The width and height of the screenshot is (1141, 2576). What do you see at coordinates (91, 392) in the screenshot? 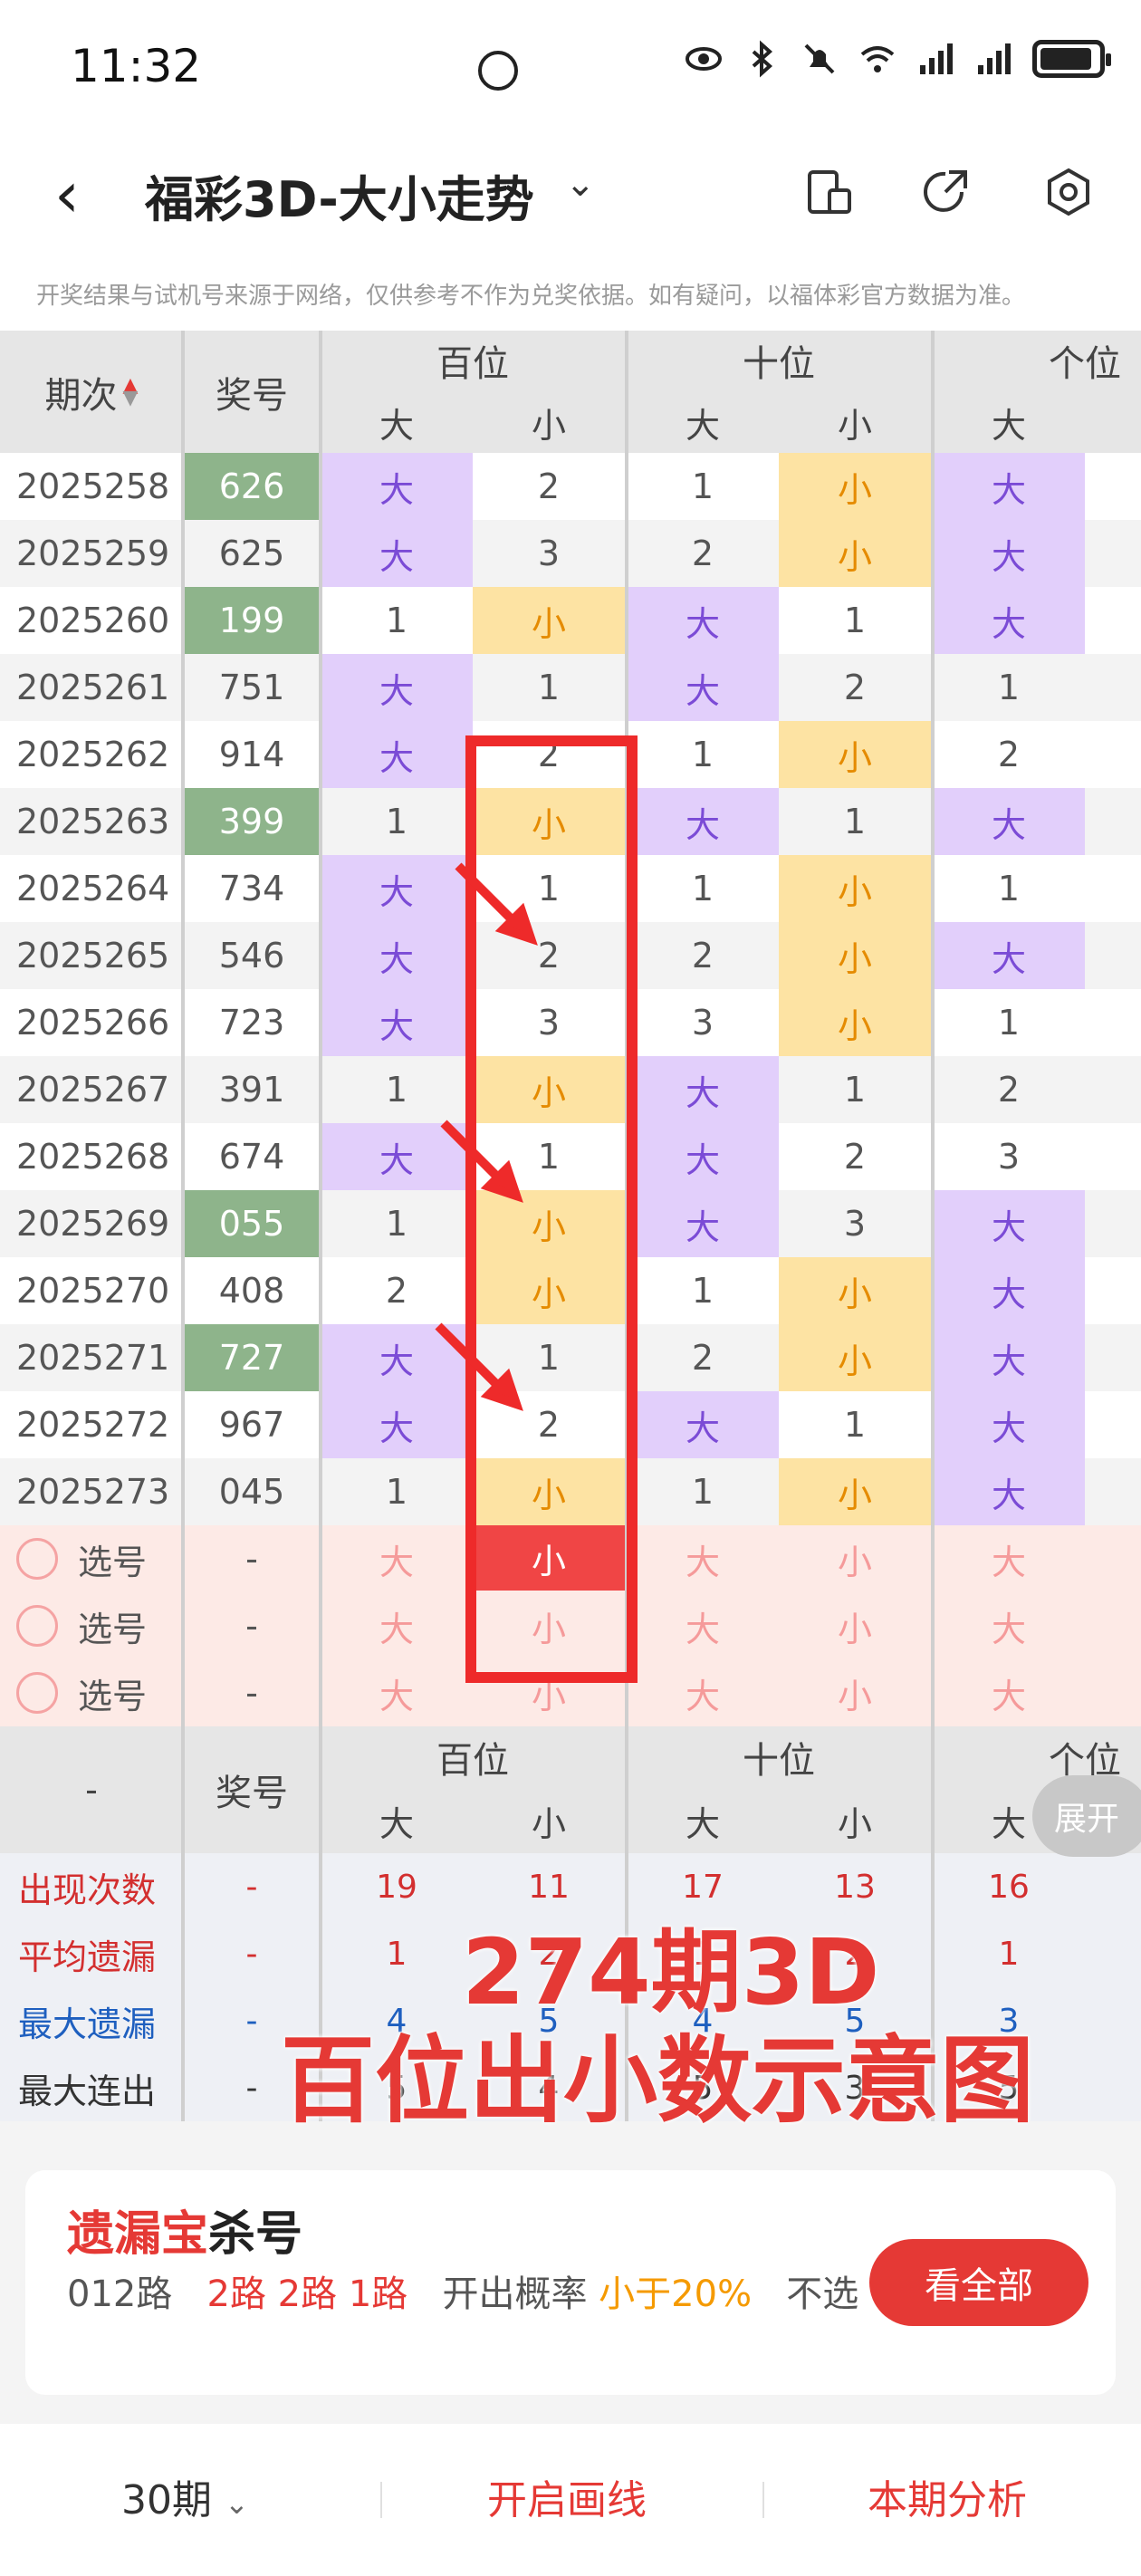
I see `col-issue-header: 期次 ▲ ▼` at bounding box center [91, 392].